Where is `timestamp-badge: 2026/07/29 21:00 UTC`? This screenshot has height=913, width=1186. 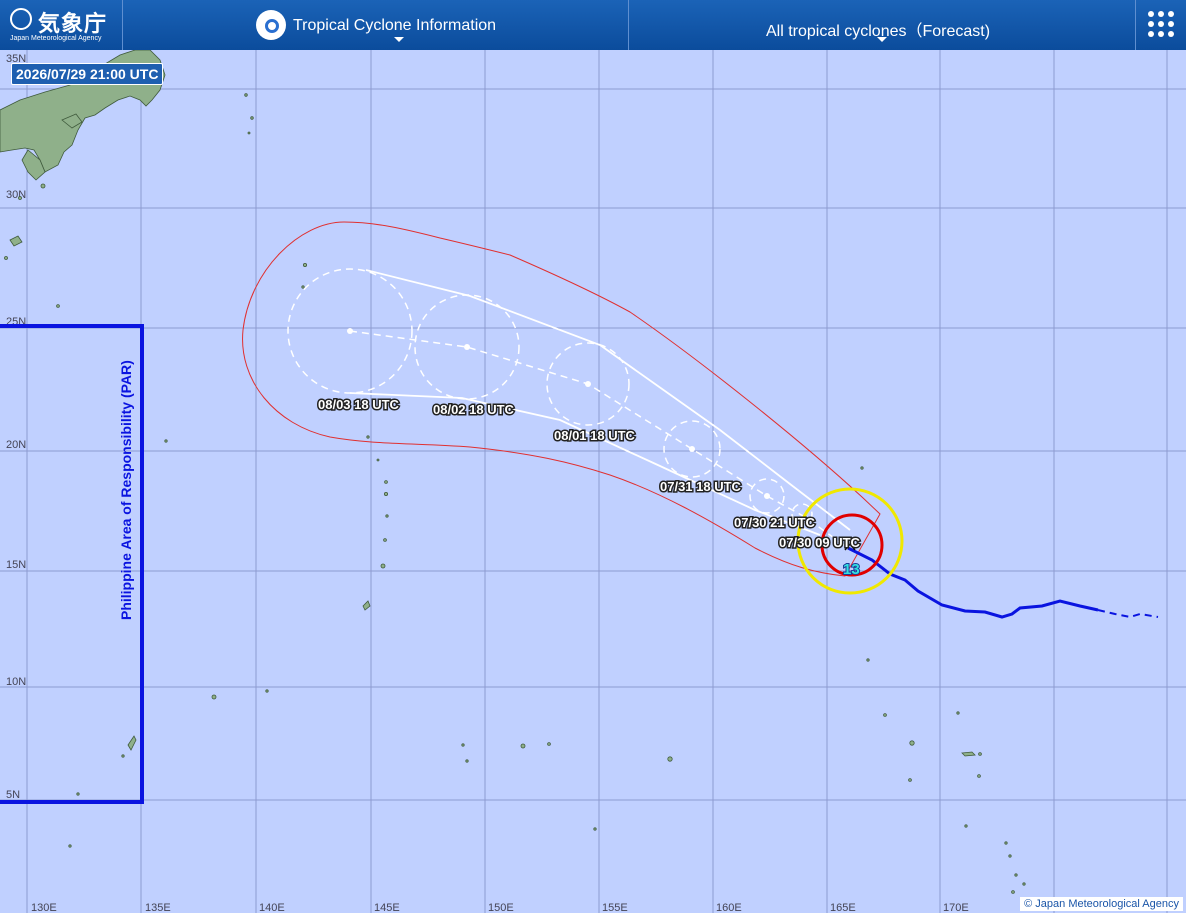 timestamp-badge: 2026/07/29 21:00 UTC is located at coordinates (87, 74).